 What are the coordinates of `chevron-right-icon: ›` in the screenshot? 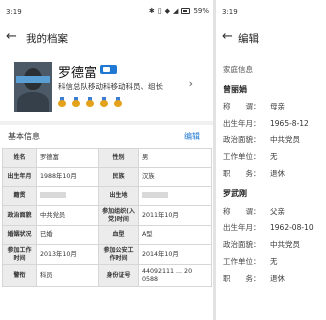 It's located at (191, 83).